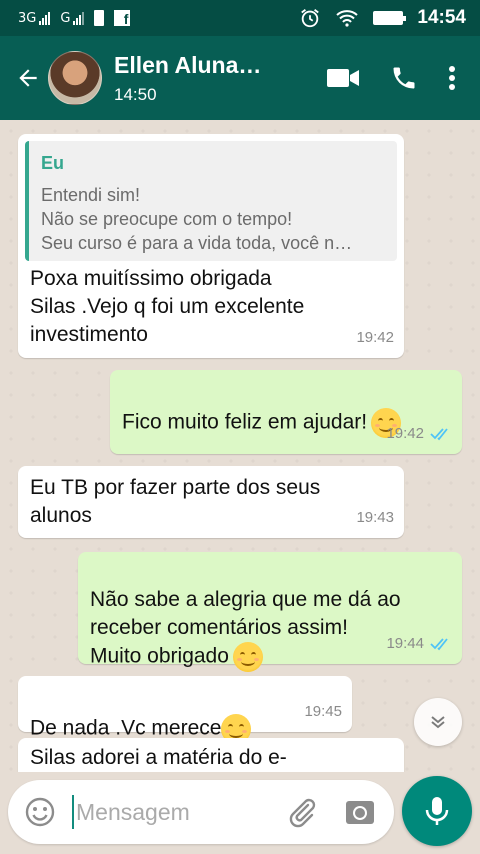 The width and height of the screenshot is (480, 854). What do you see at coordinates (53, 163) in the screenshot?
I see `quote-author: Eu` at bounding box center [53, 163].